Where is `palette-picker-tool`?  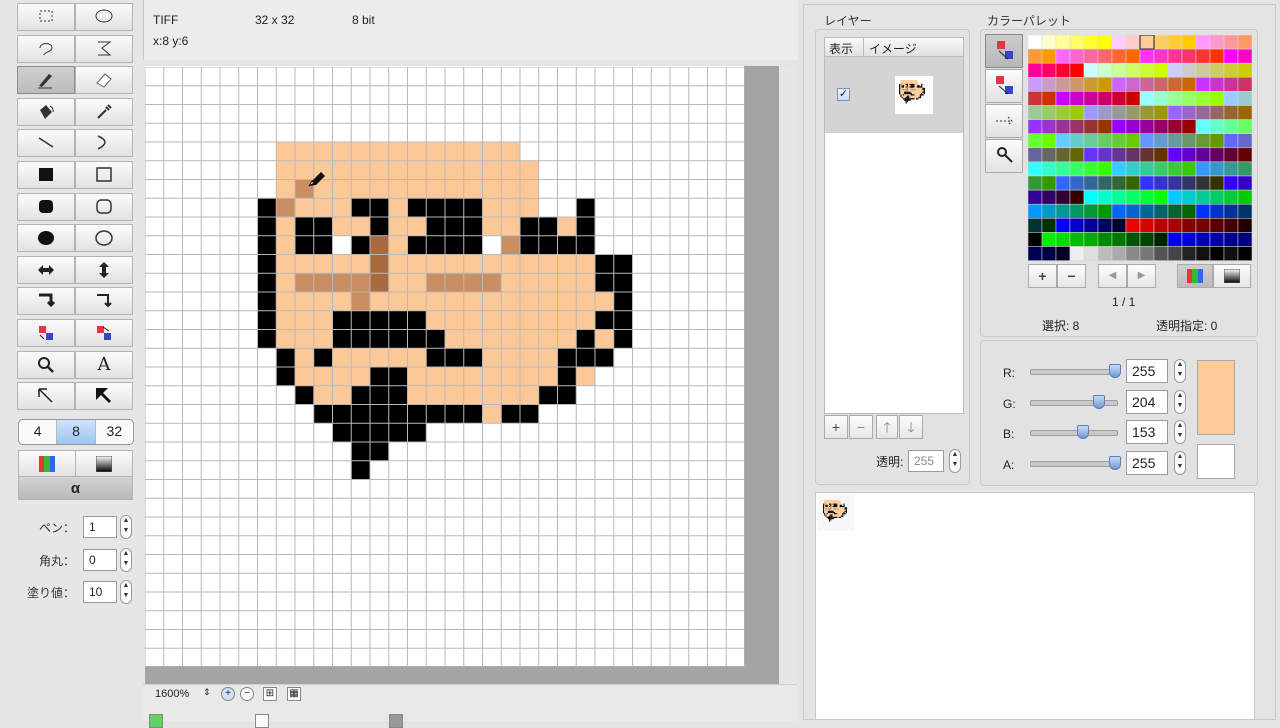
palette-picker-tool is located at coordinates (1004, 156).